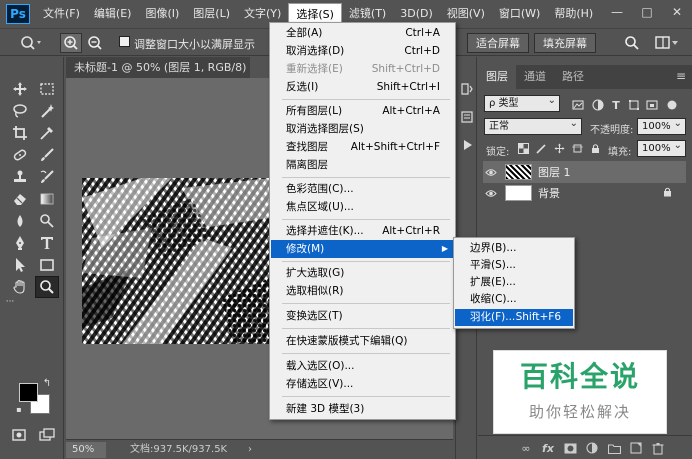 The height and width of the screenshot is (459, 692). I want to click on fit-screen-button: 适合屏幕, so click(498, 43).